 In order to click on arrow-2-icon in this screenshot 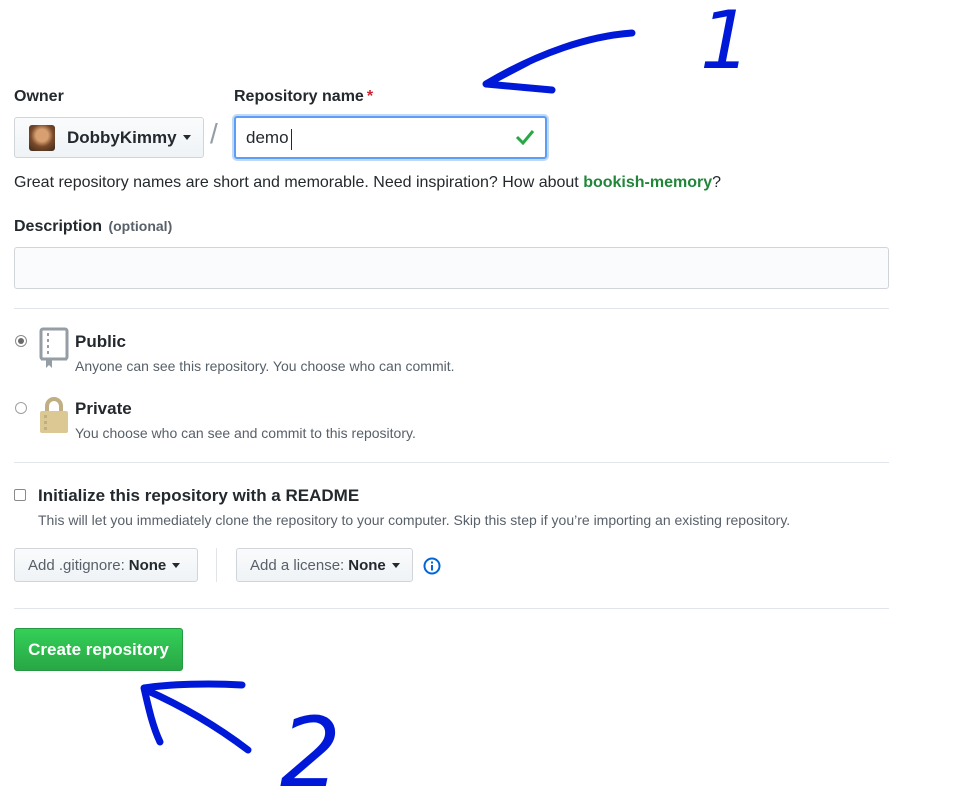, I will do `click(196, 717)`.